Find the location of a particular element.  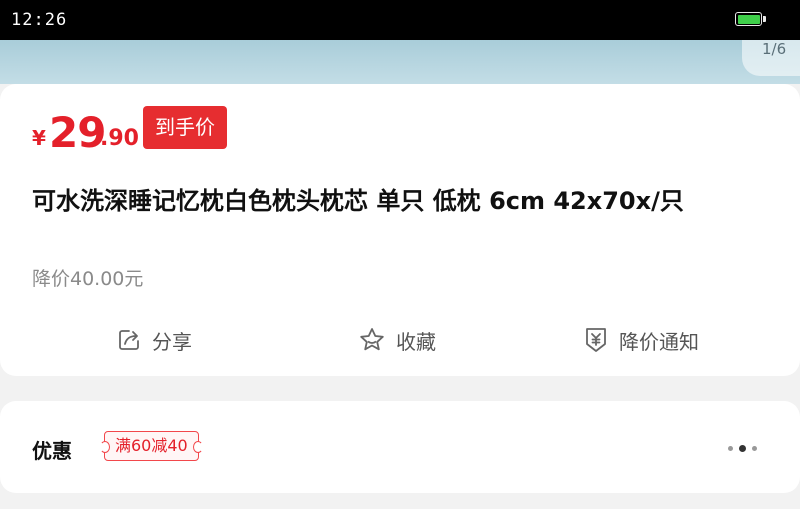

net-price-badge: 到手价 is located at coordinates (185, 127).